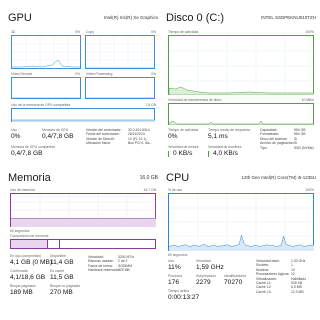 The width and height of the screenshot is (320, 320). I want to click on memory-paged-value: 189 MB, so click(21, 292).